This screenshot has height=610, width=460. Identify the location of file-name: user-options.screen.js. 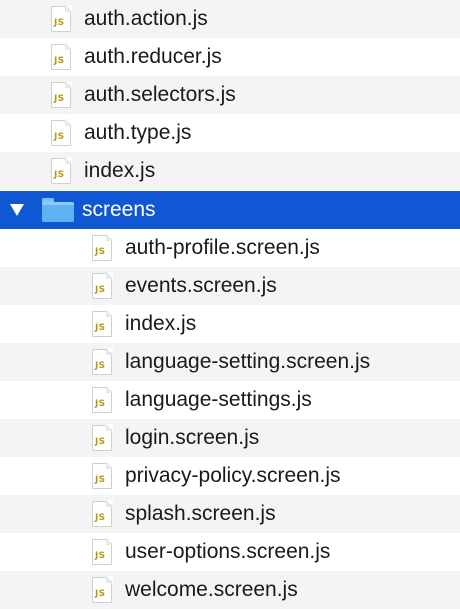
(228, 551).